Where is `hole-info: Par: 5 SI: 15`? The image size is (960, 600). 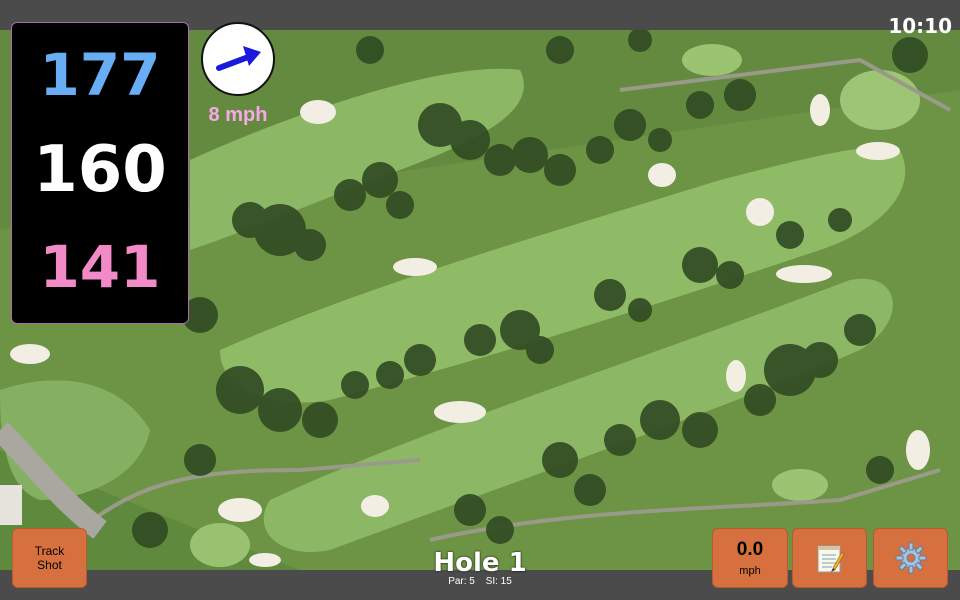 hole-info: Par: 5 SI: 15 is located at coordinates (480, 581).